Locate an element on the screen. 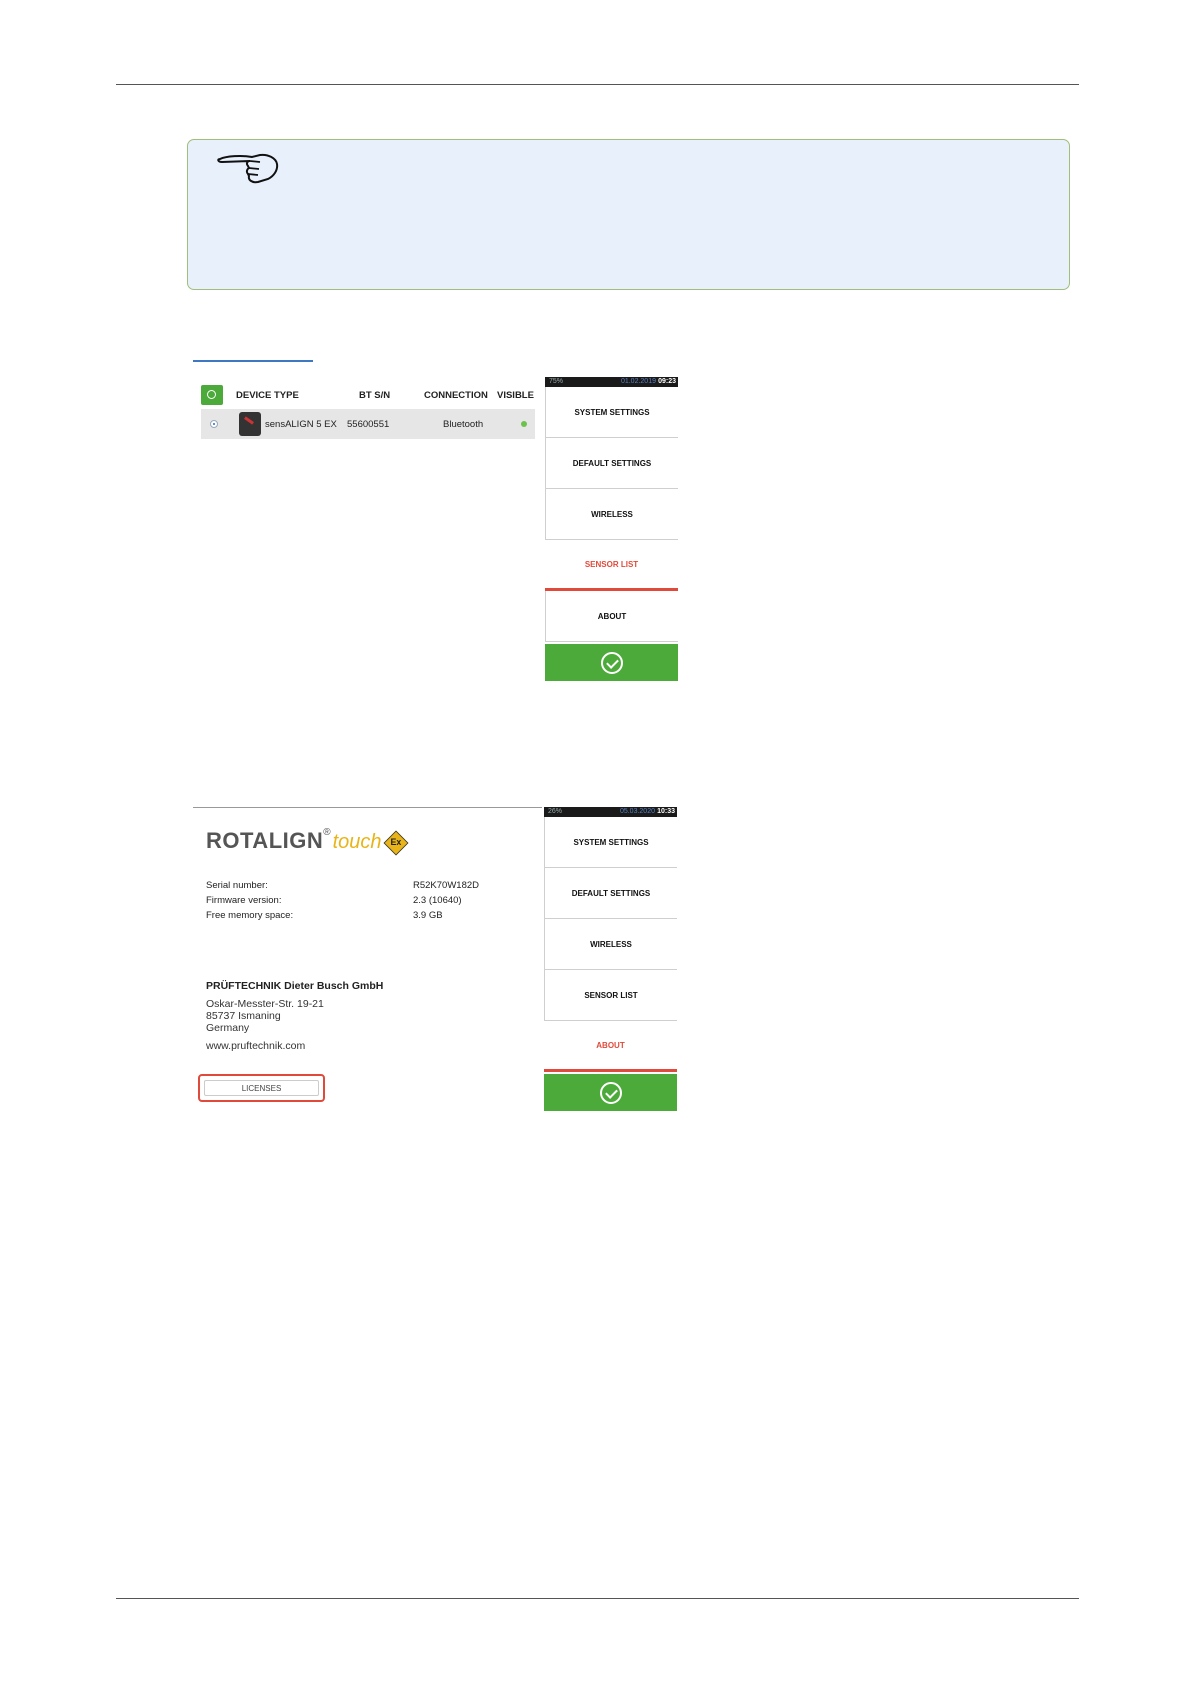 The image size is (1191, 1684). company-name: PRÜFTECHNIK Dieter Busch GmbH is located at coordinates (295, 986).